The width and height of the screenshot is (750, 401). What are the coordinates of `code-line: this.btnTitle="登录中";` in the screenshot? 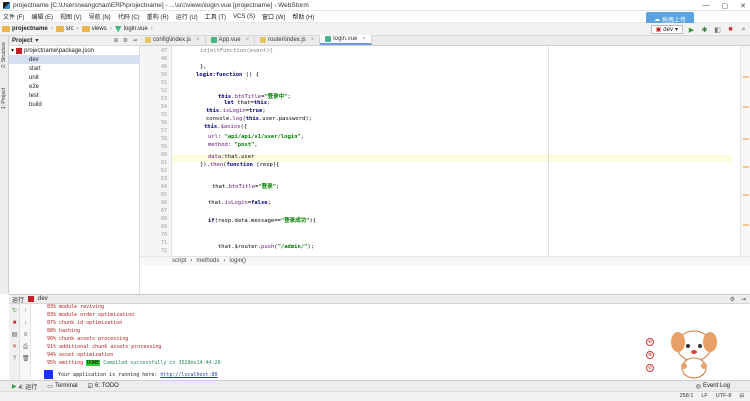 It's located at (254, 97).